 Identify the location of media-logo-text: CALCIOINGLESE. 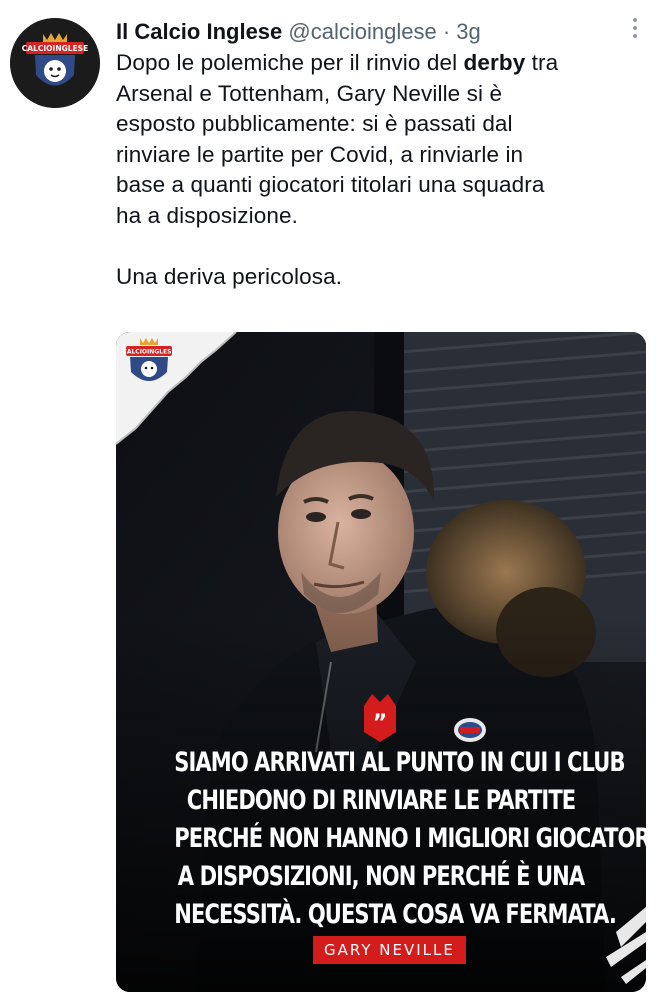
(148, 352).